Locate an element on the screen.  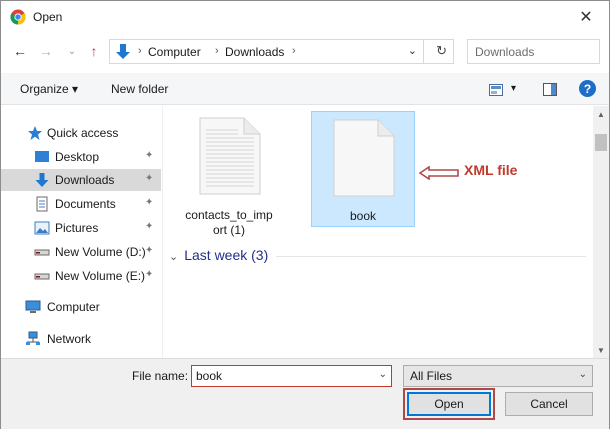
file-type-value: All Files is located at coordinates (431, 376).